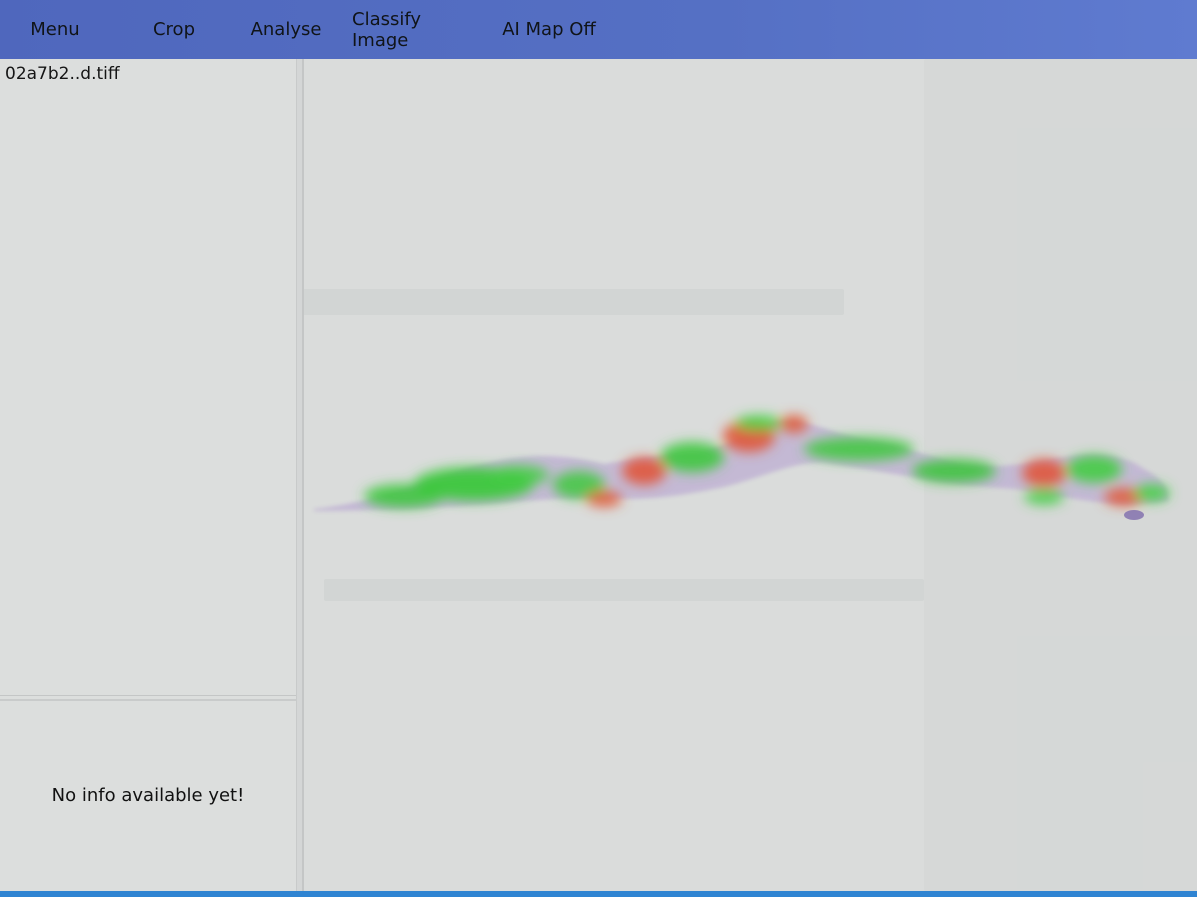 The width and height of the screenshot is (1197, 897). I want to click on tissue-fragment, so click(1134, 515).